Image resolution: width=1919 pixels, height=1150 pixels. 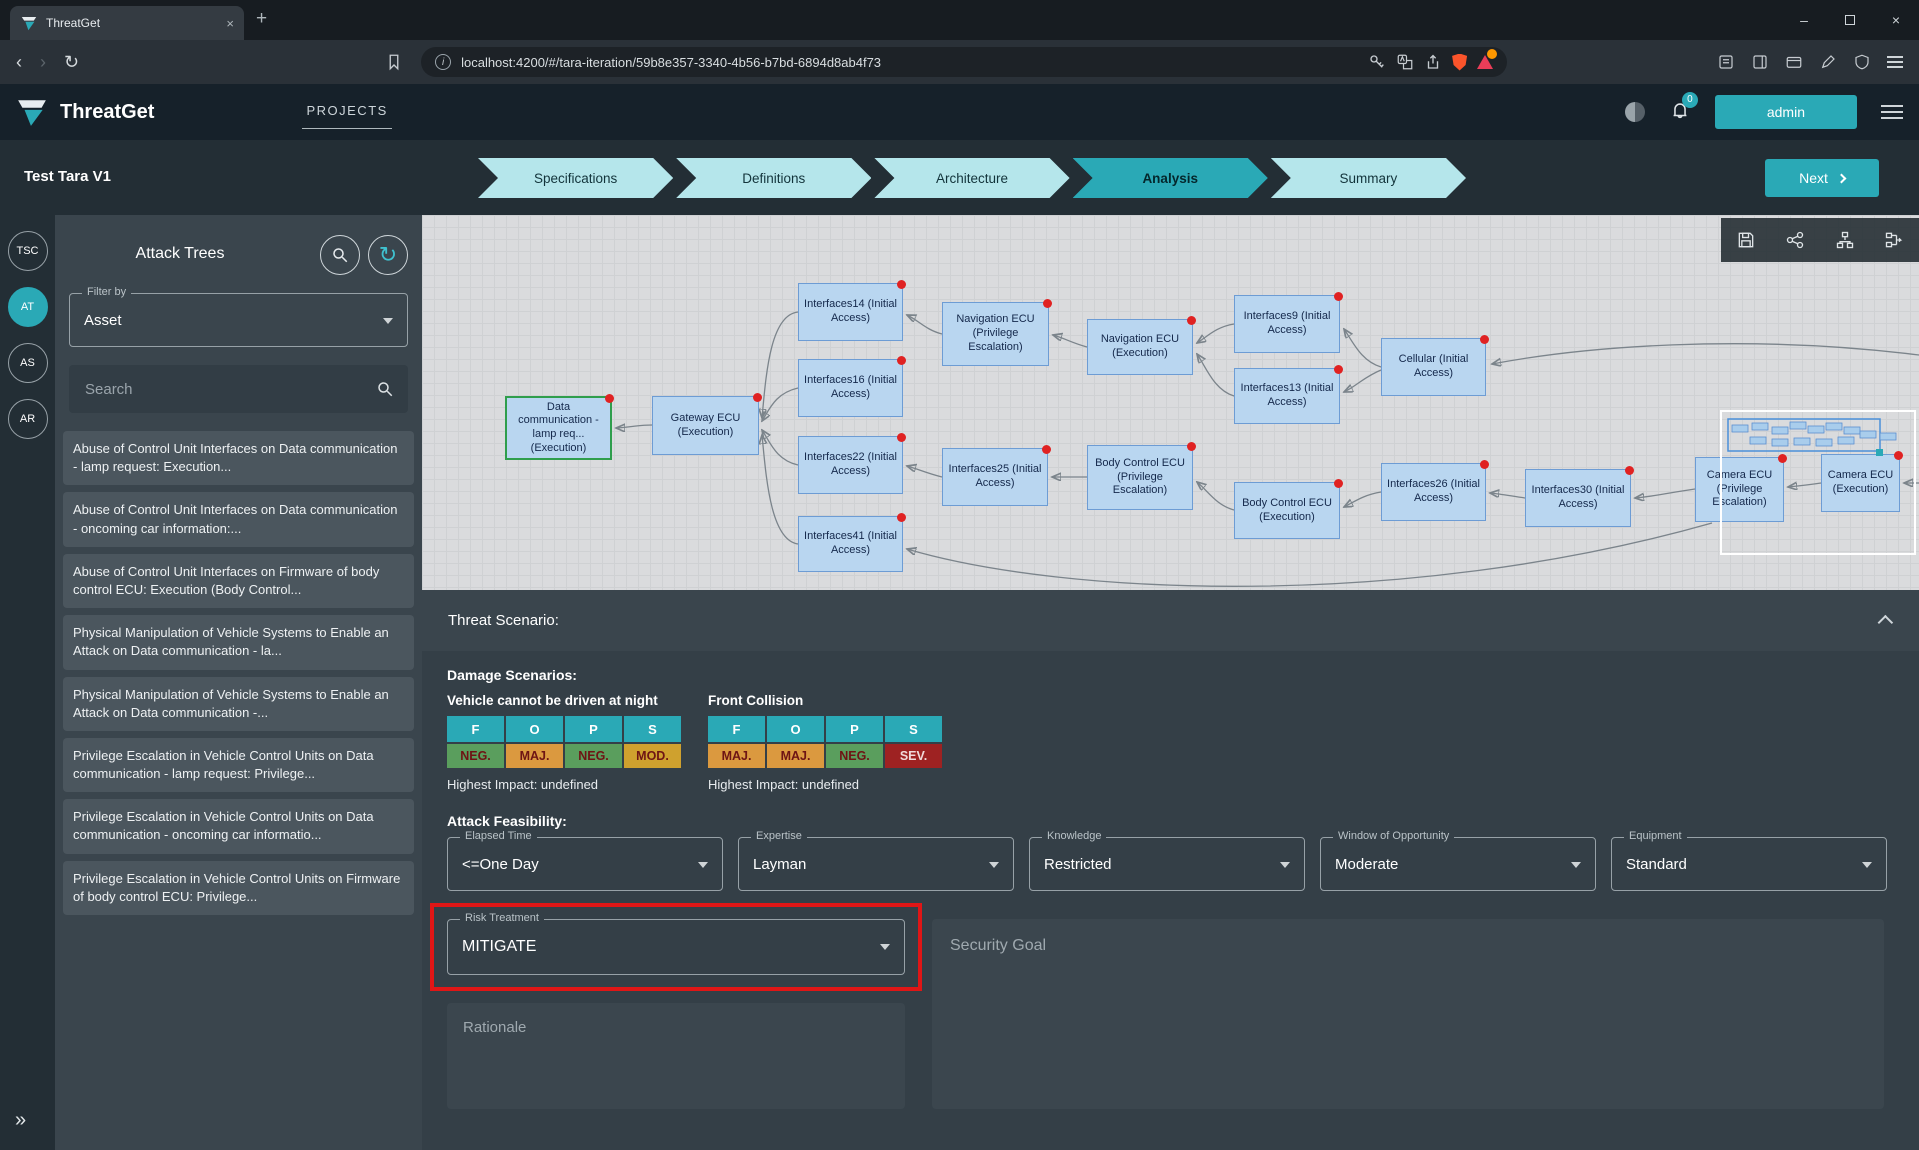 What do you see at coordinates (1576, 865) in the screenshot?
I see `chevron-down-icon` at bounding box center [1576, 865].